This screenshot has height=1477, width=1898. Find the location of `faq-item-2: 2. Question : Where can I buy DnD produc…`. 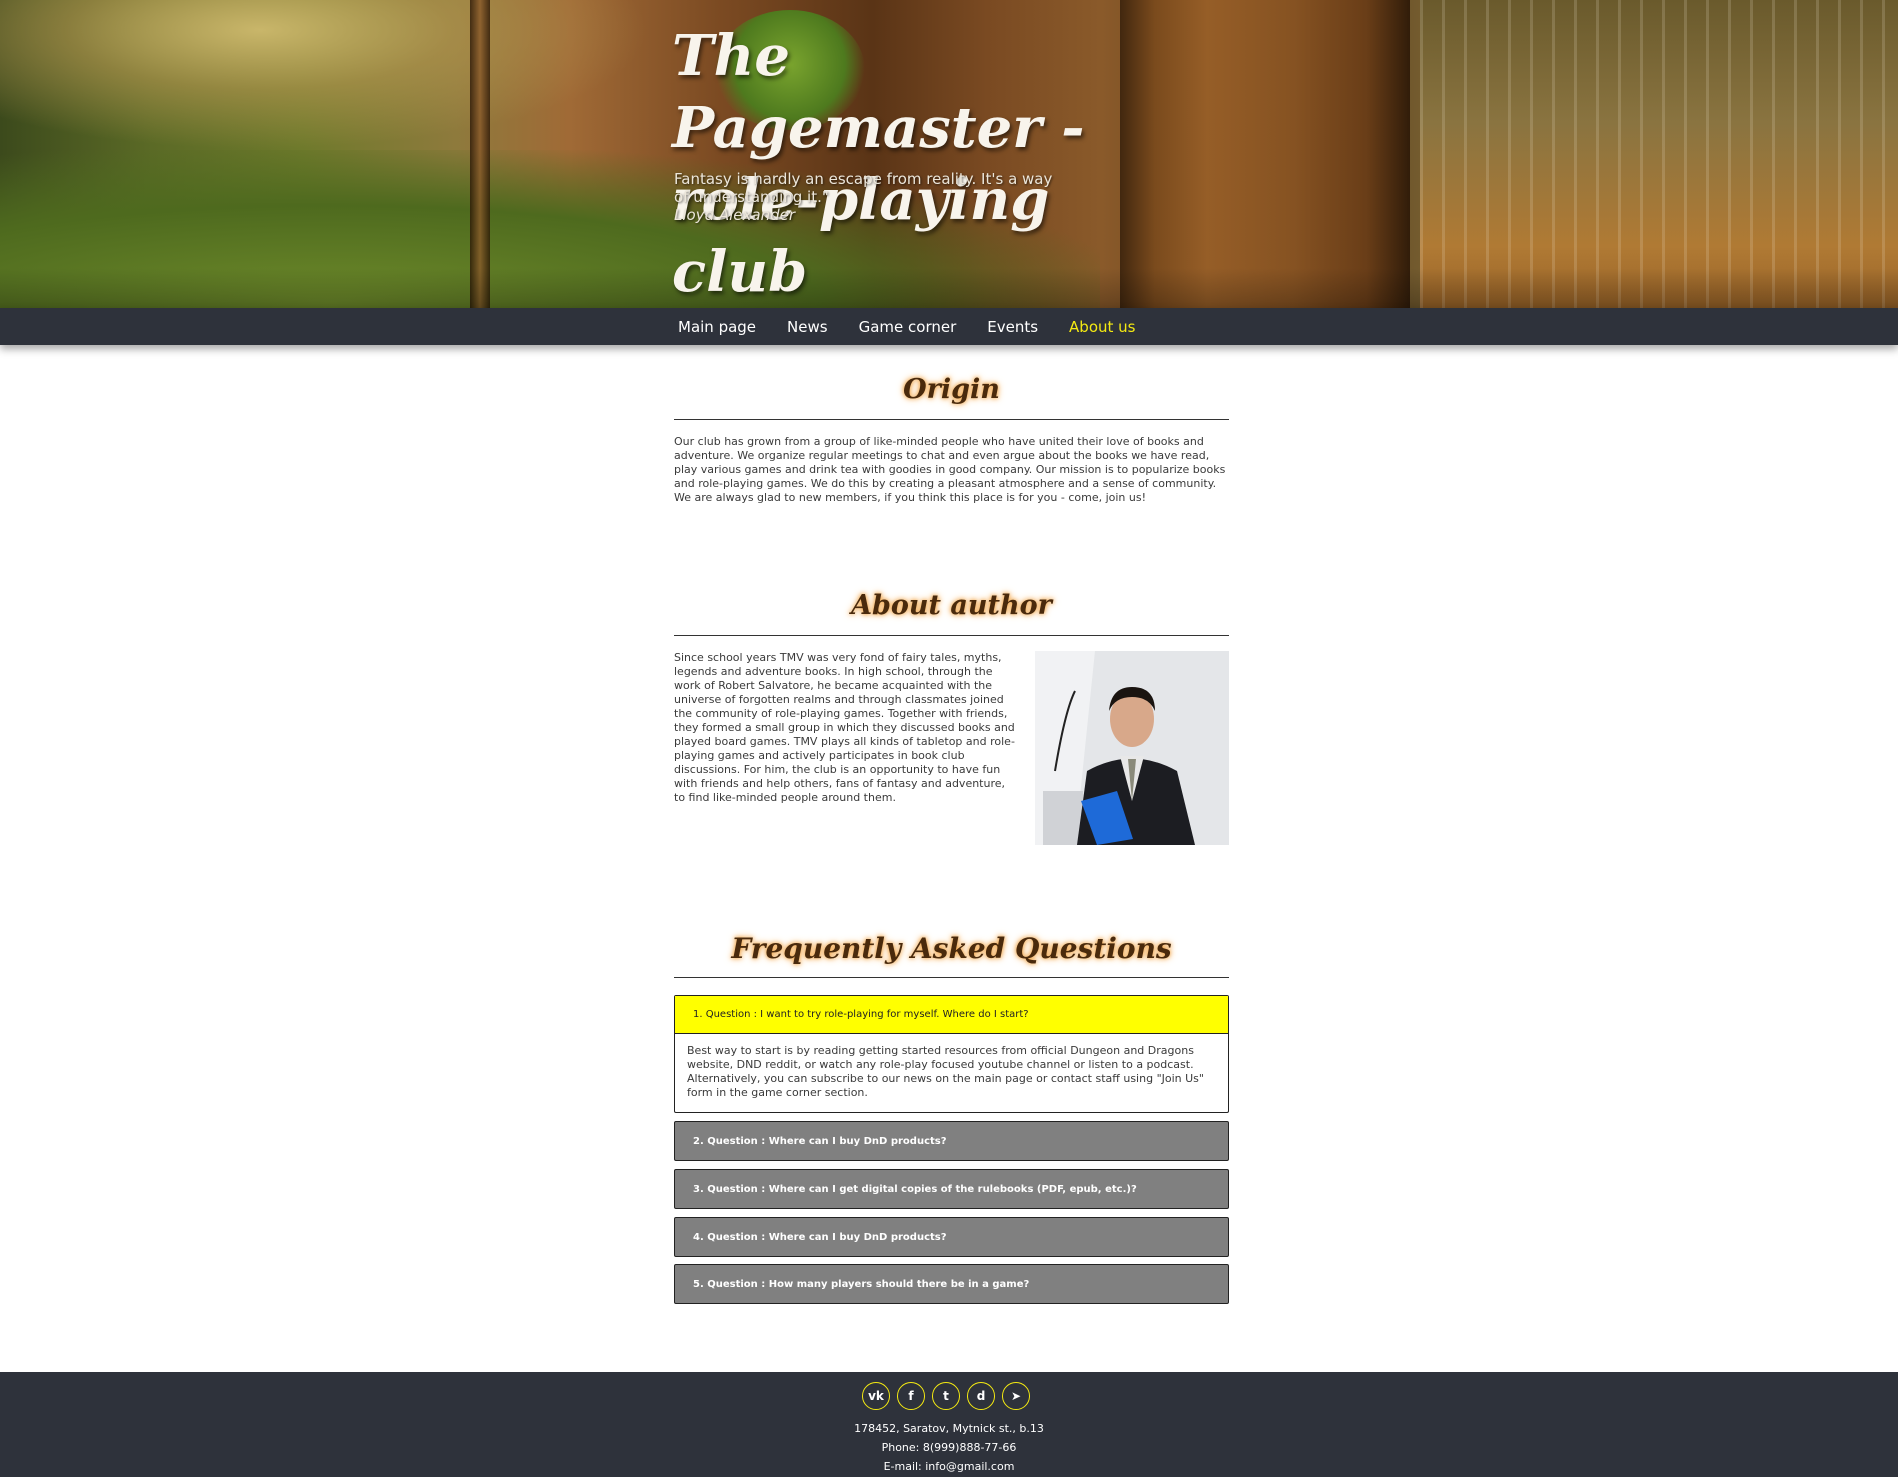

faq-item-2: 2. Question : Where can I buy DnD produc… is located at coordinates (951, 1141).